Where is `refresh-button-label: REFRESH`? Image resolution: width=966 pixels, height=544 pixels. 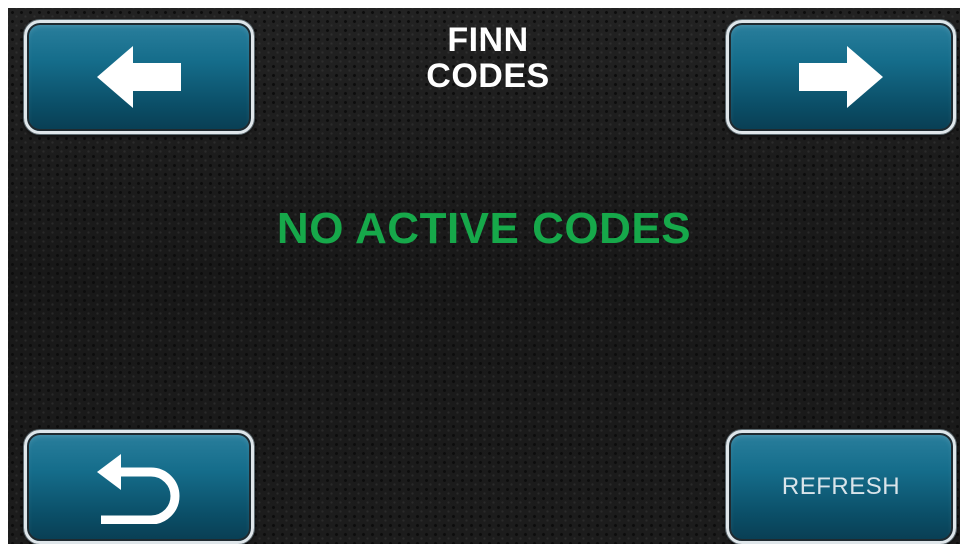
refresh-button-label: REFRESH is located at coordinates (841, 486).